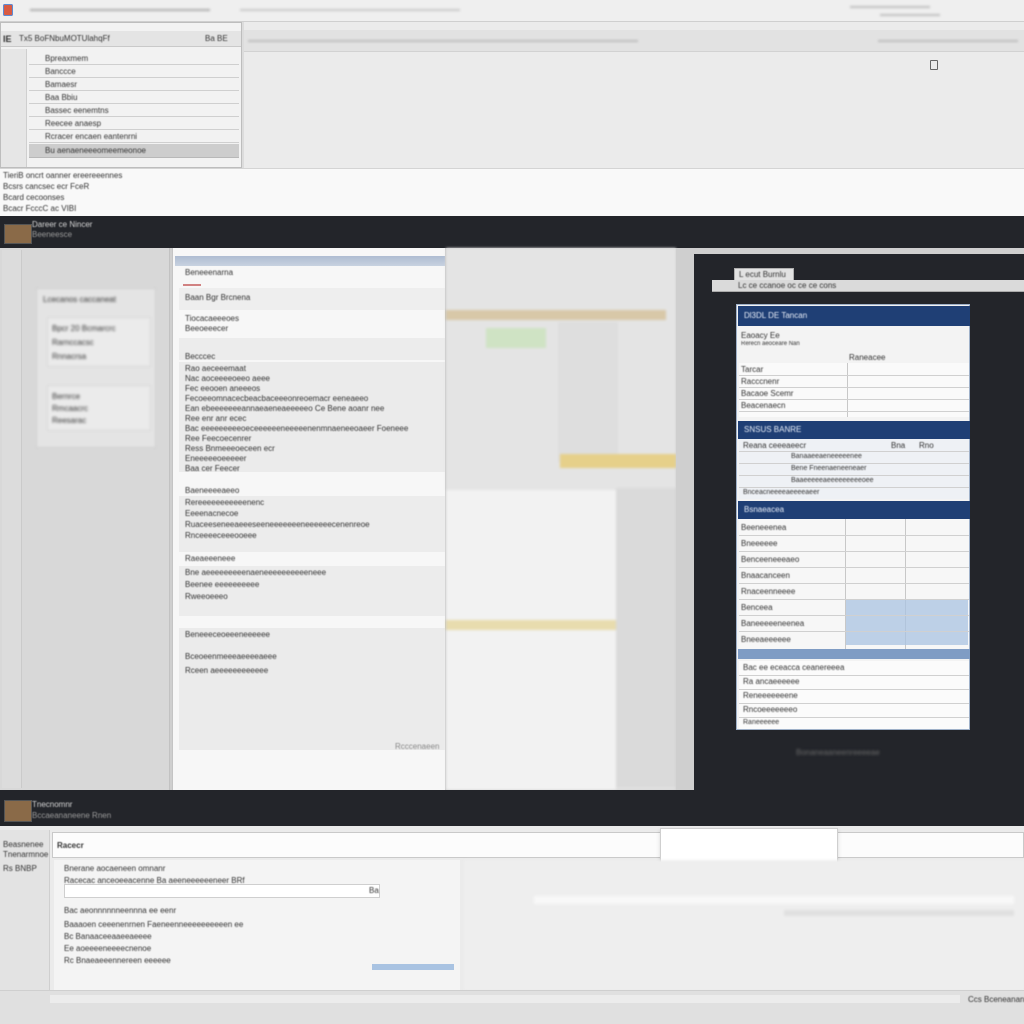 The height and width of the screenshot is (1024, 1024). What do you see at coordinates (212, 513) in the screenshot?
I see `doc-line: Eeeenacnecoe` at bounding box center [212, 513].